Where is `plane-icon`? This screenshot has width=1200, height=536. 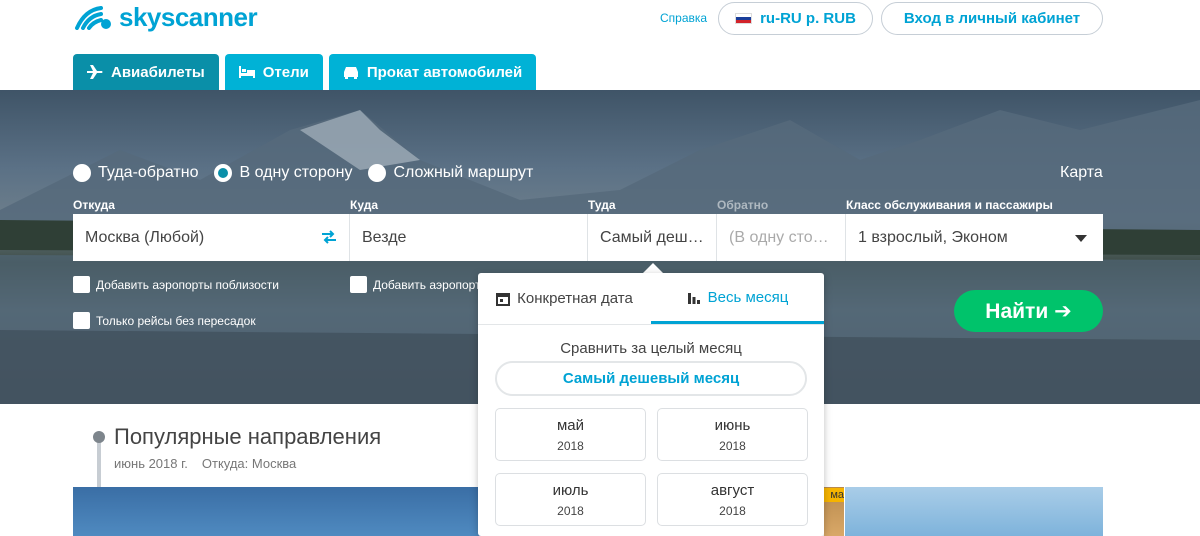
plane-icon is located at coordinates (95, 72).